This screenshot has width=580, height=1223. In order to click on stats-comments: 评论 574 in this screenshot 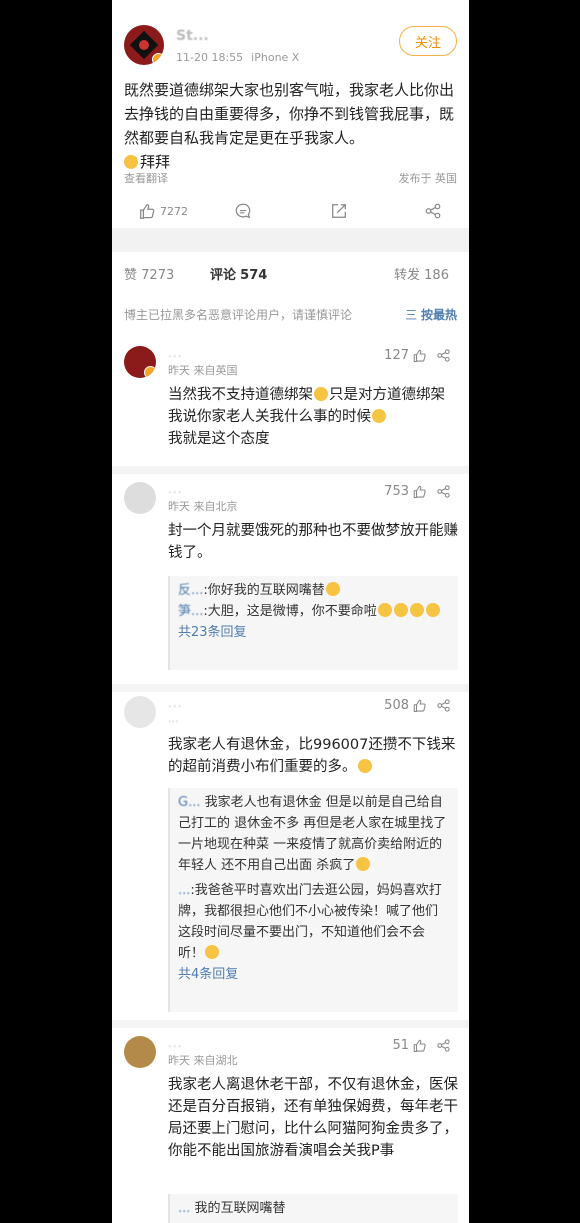, I will do `click(238, 273)`.